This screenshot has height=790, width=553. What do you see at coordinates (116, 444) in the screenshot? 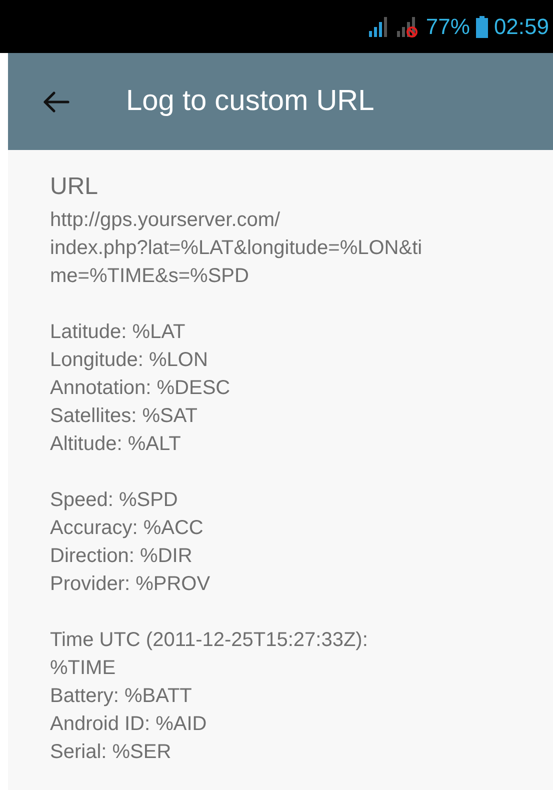
I see `summary-line: Altitude: %ALT` at bounding box center [116, 444].